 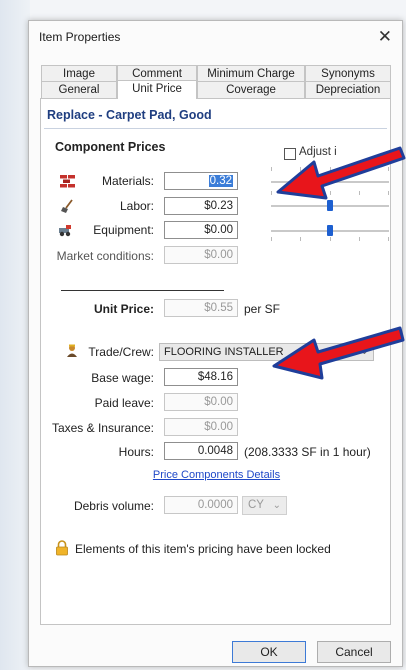 What do you see at coordinates (102, 428) in the screenshot?
I see `taxes-insurance-label: Taxes & Insurance:` at bounding box center [102, 428].